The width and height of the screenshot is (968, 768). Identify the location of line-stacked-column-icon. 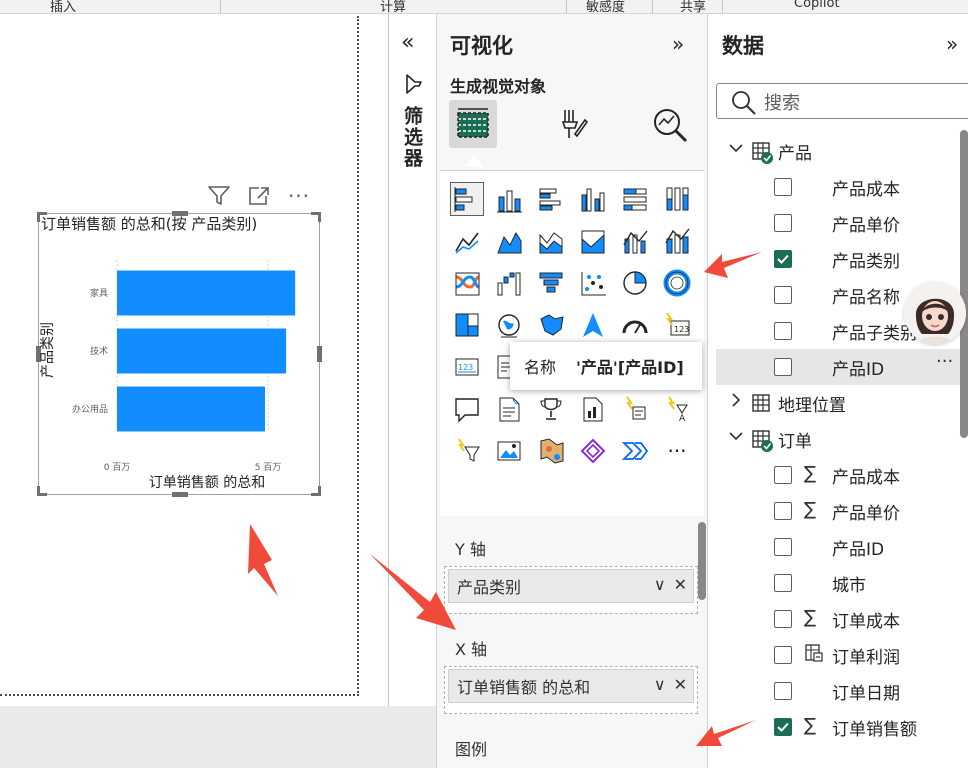
(677, 241).